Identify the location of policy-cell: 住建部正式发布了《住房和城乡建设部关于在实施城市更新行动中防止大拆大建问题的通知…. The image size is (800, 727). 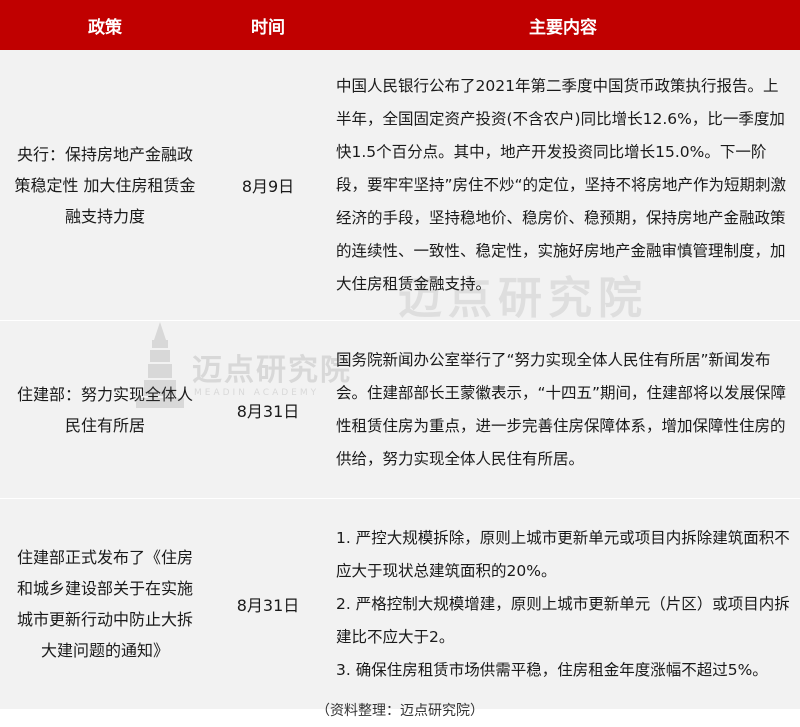
(104, 604).